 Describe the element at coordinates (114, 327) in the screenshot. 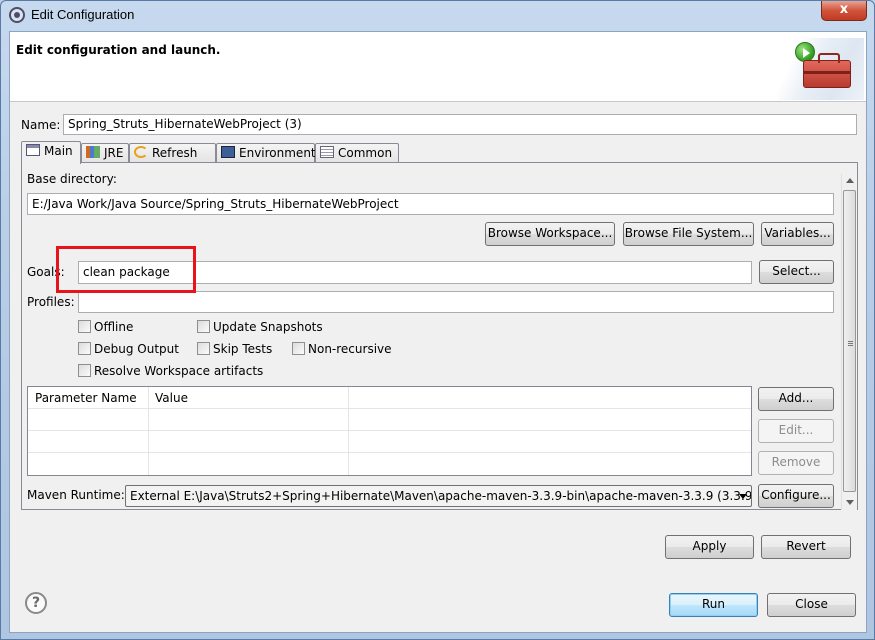

I see `offline-label: Offline` at that location.